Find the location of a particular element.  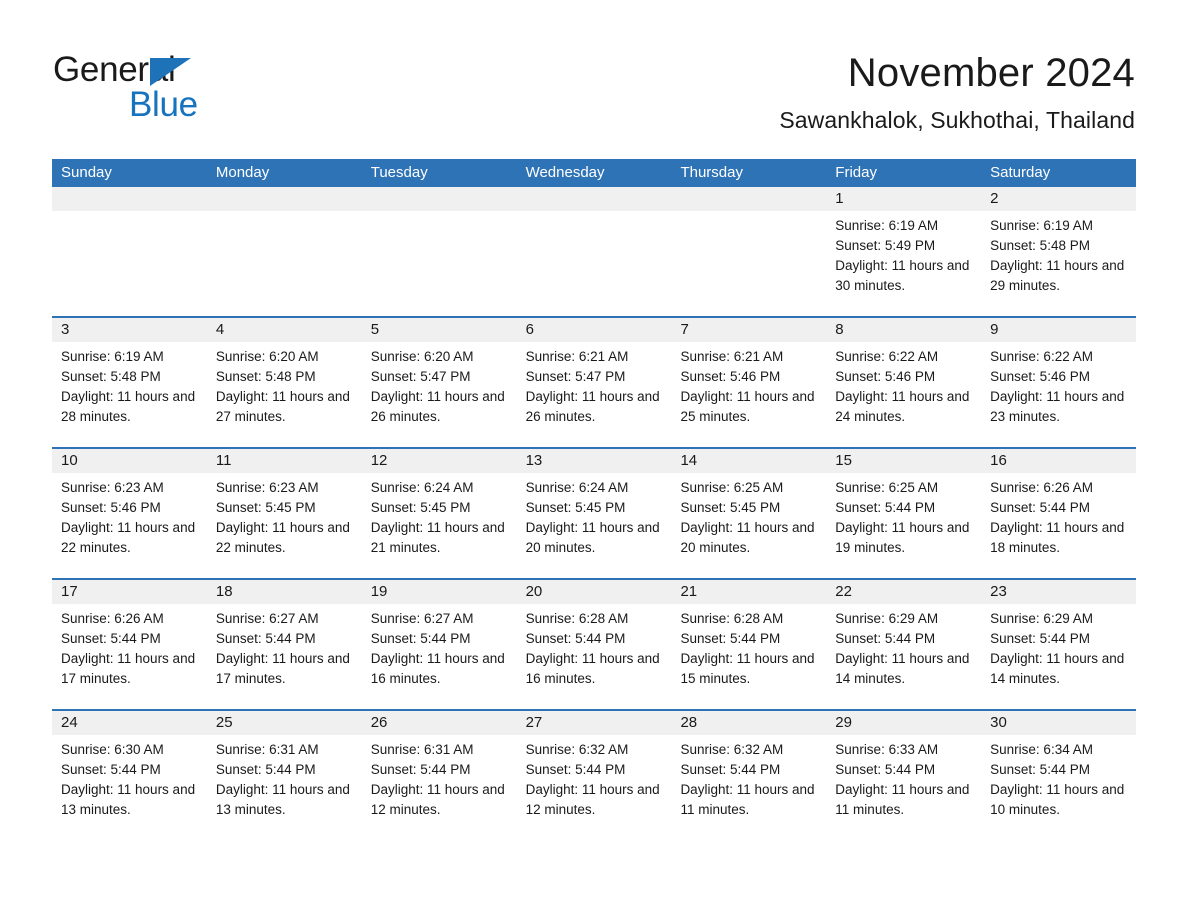

weekday-header-sunday: Sunday is located at coordinates (86, 172).